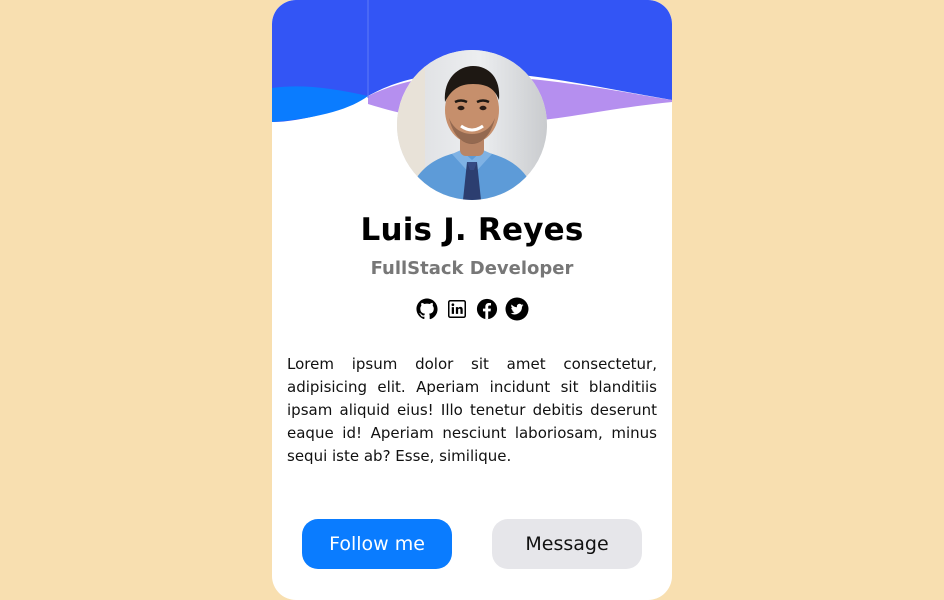 The height and width of the screenshot is (600, 944). Describe the element at coordinates (377, 544) in the screenshot. I see `follow-button: Follow me` at that location.